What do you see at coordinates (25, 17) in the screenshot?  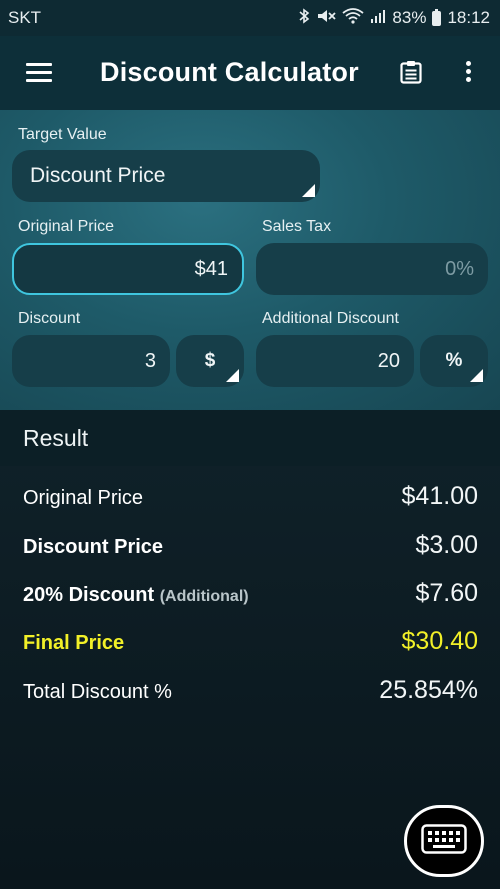 I see `carrier-label: SKT` at bounding box center [25, 17].